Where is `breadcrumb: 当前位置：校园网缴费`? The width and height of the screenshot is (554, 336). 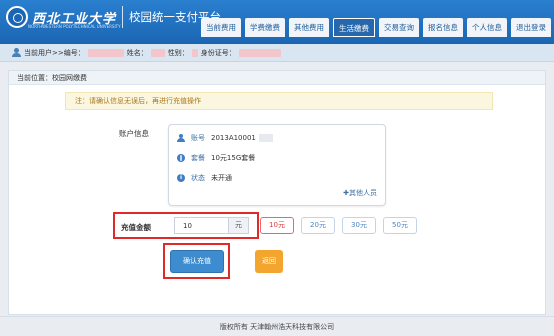 breadcrumb: 当前位置：校园网缴费 is located at coordinates (277, 78).